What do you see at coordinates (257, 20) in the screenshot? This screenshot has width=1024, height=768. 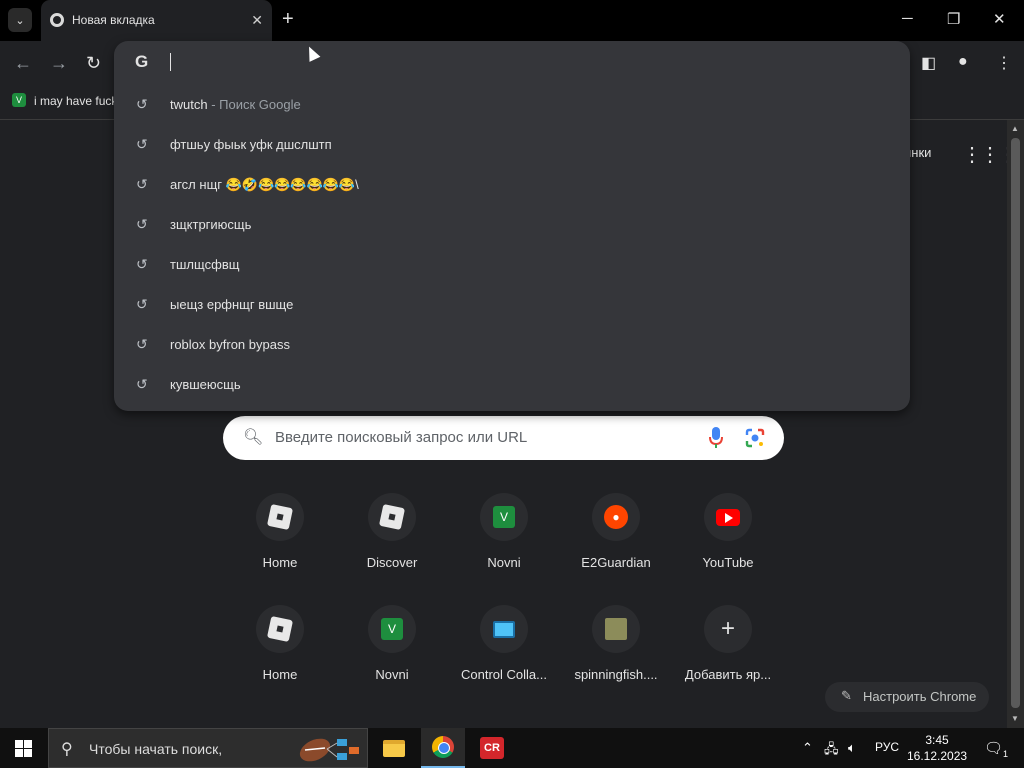 I see `tab-close-icon: ✕` at bounding box center [257, 20].